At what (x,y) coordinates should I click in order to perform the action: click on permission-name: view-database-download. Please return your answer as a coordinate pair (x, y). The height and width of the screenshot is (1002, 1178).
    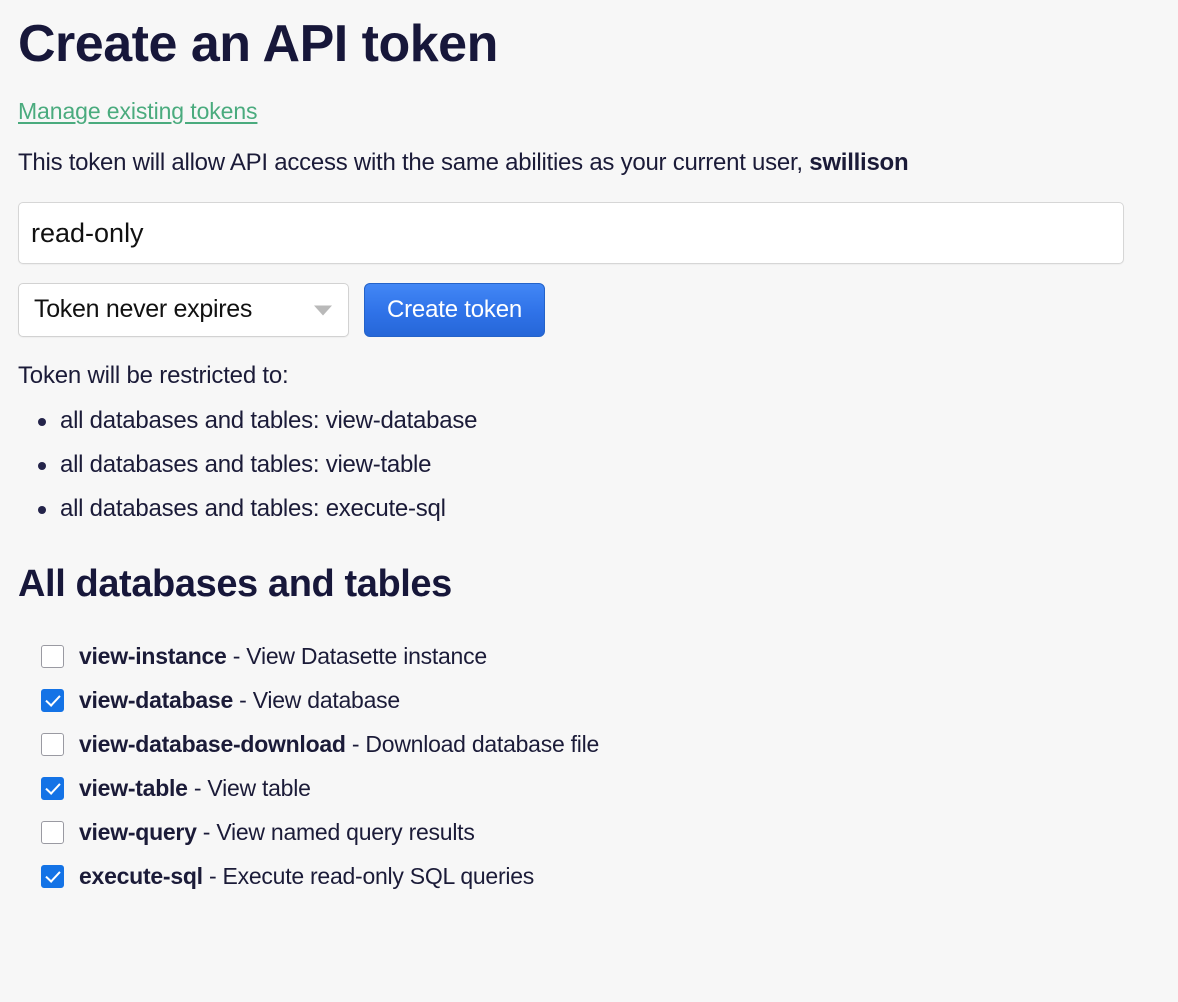
    Looking at the image, I should click on (212, 743).